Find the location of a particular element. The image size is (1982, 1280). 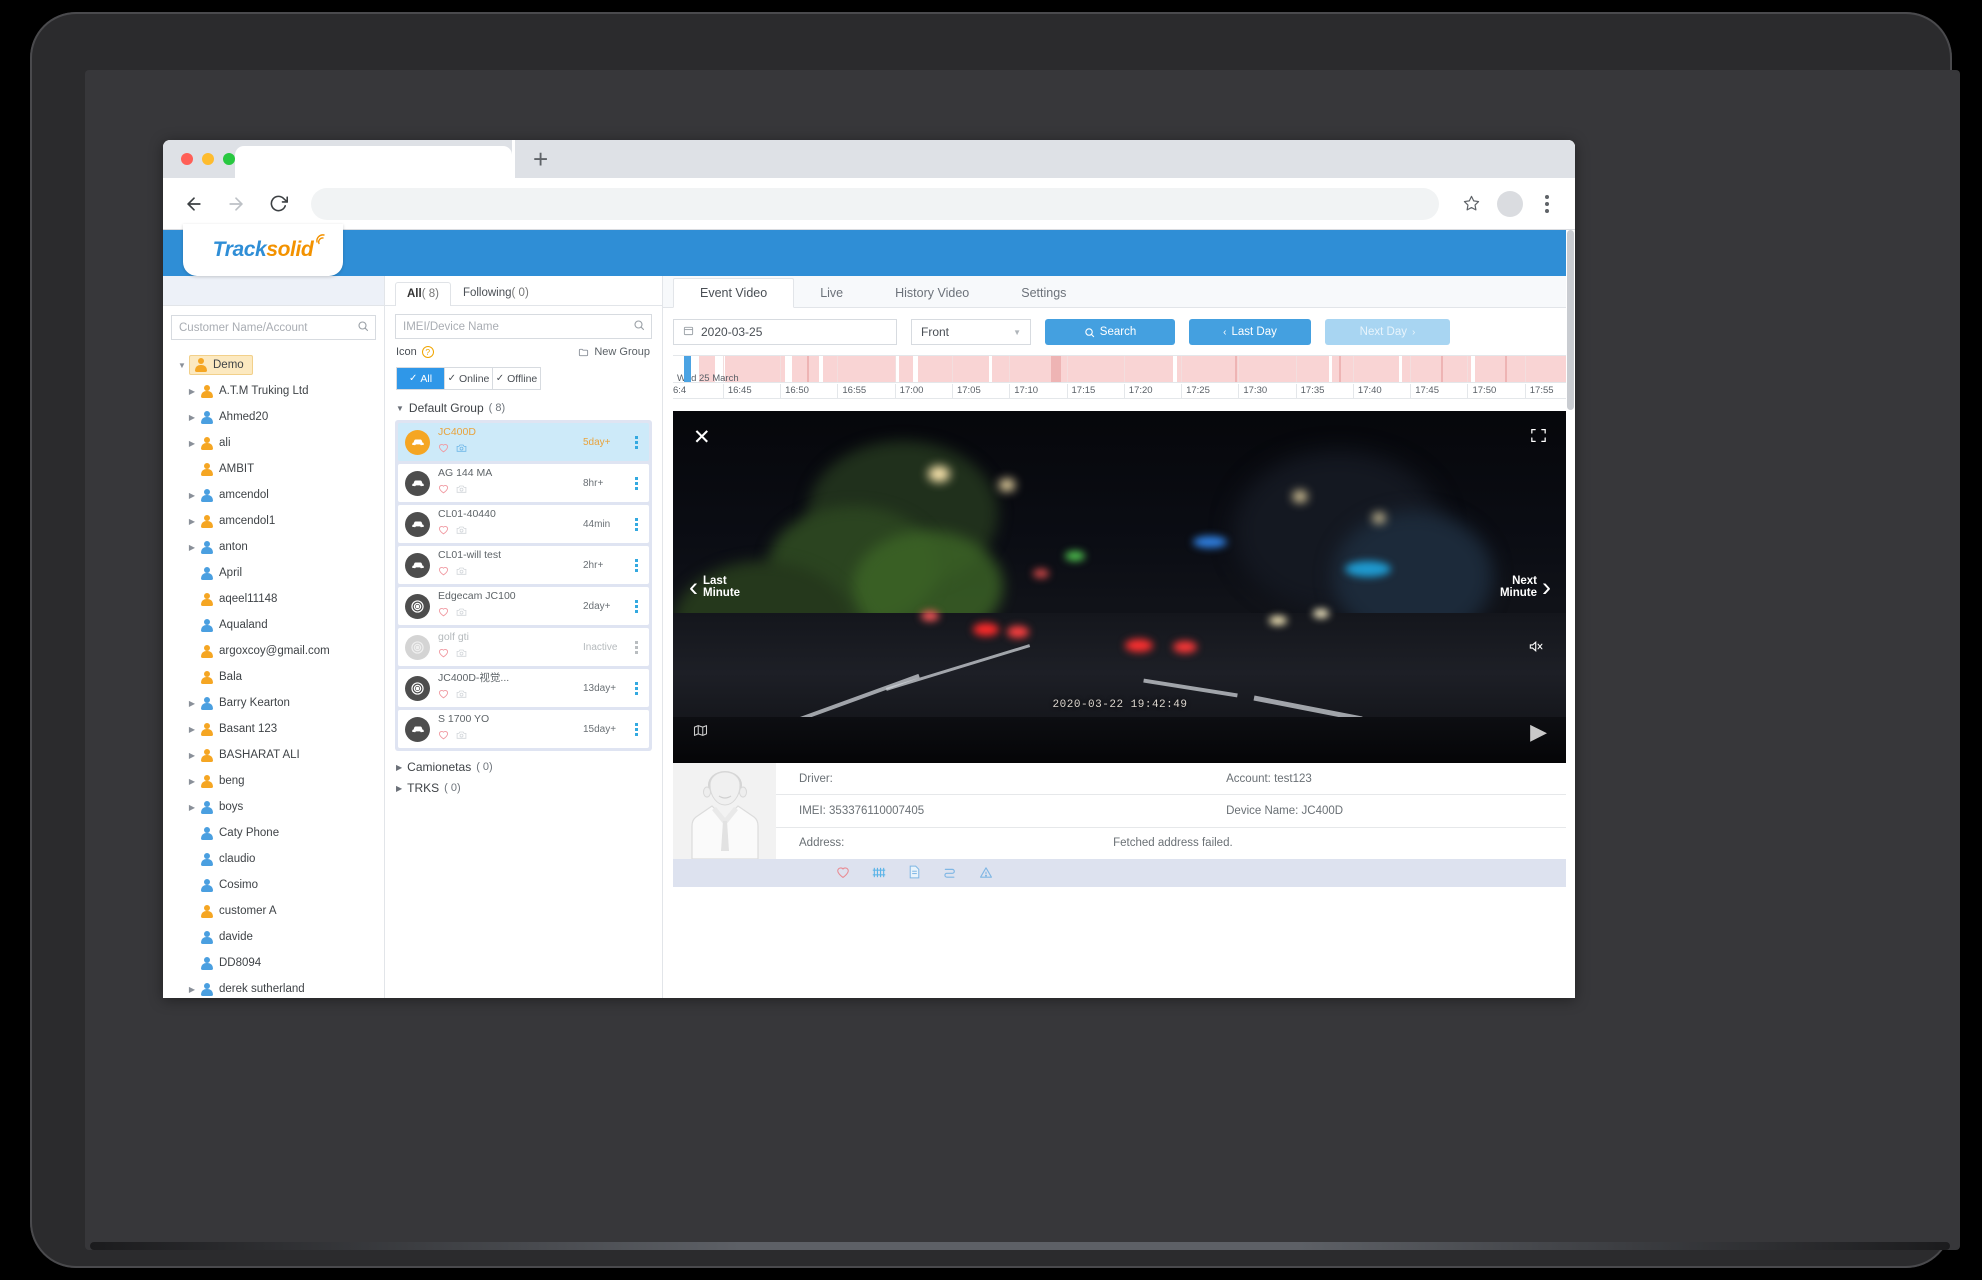

tree-item-derek-sutherland: ▶ derek sutherland is located at coordinates (273, 987).